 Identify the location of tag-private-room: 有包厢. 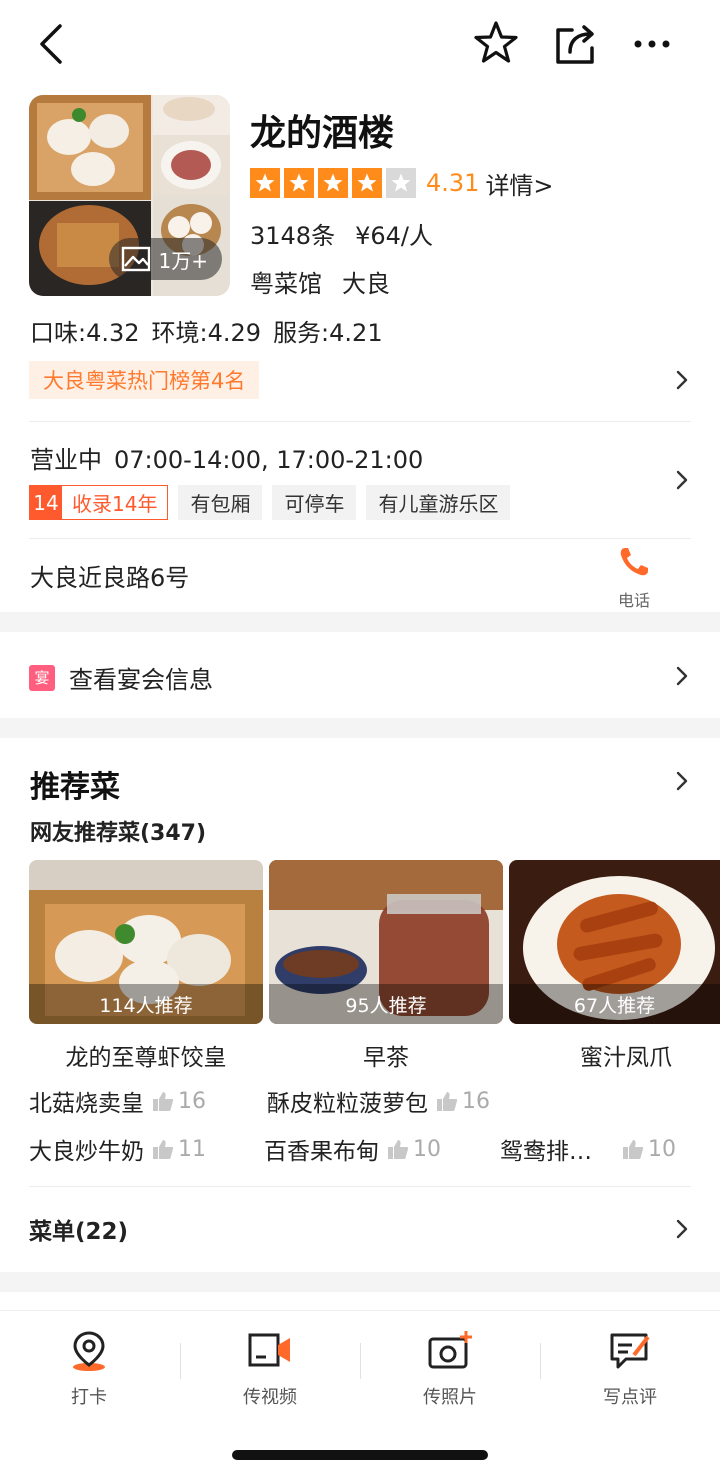
(220, 502).